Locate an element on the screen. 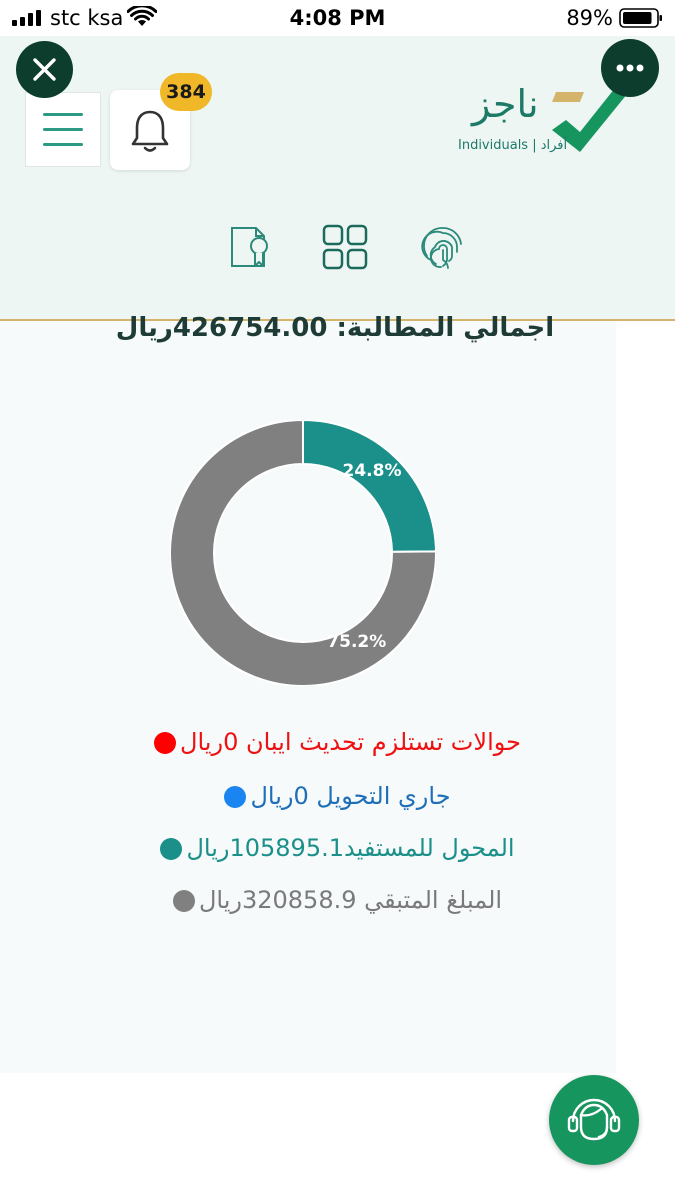 This screenshot has width=675, height=1200. support-chat-button is located at coordinates (594, 1120).